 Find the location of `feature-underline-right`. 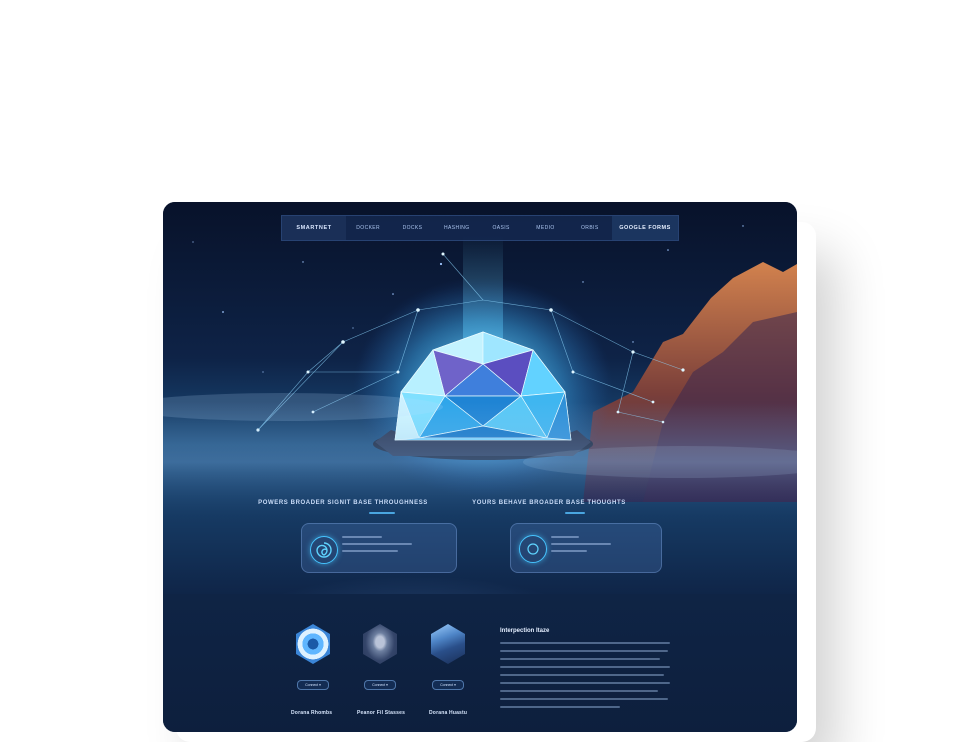

feature-underline-right is located at coordinates (575, 513).